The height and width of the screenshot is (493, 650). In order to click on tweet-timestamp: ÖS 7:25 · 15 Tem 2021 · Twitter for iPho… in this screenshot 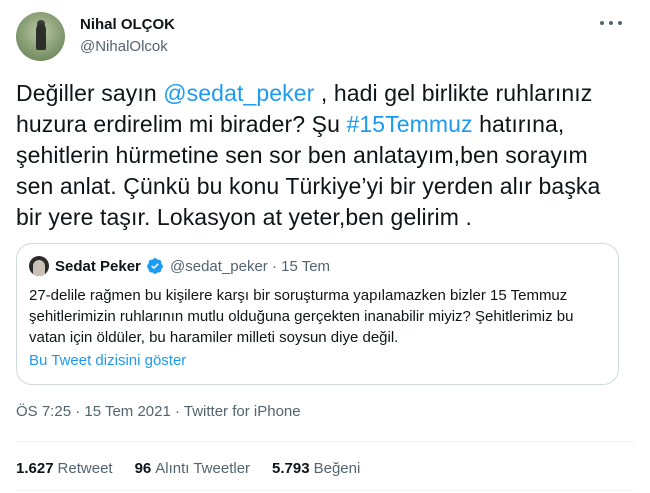, I will do `click(158, 411)`.